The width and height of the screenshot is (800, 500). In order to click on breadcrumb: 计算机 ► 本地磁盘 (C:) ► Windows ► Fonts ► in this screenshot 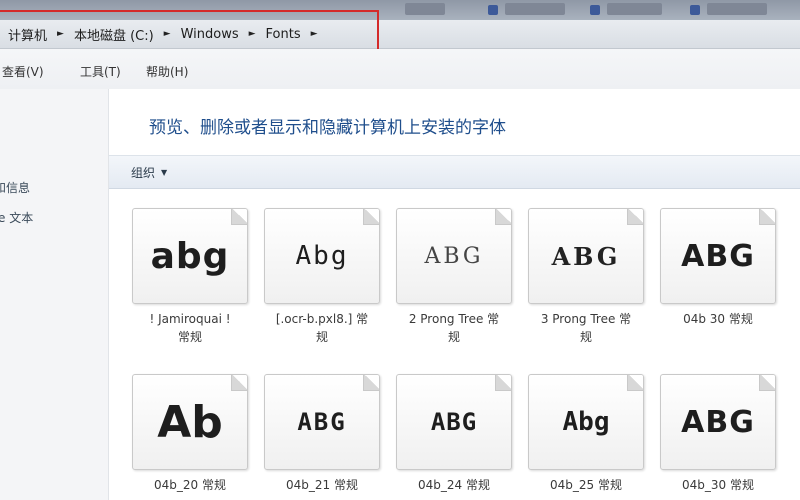, I will do `click(164, 34)`.